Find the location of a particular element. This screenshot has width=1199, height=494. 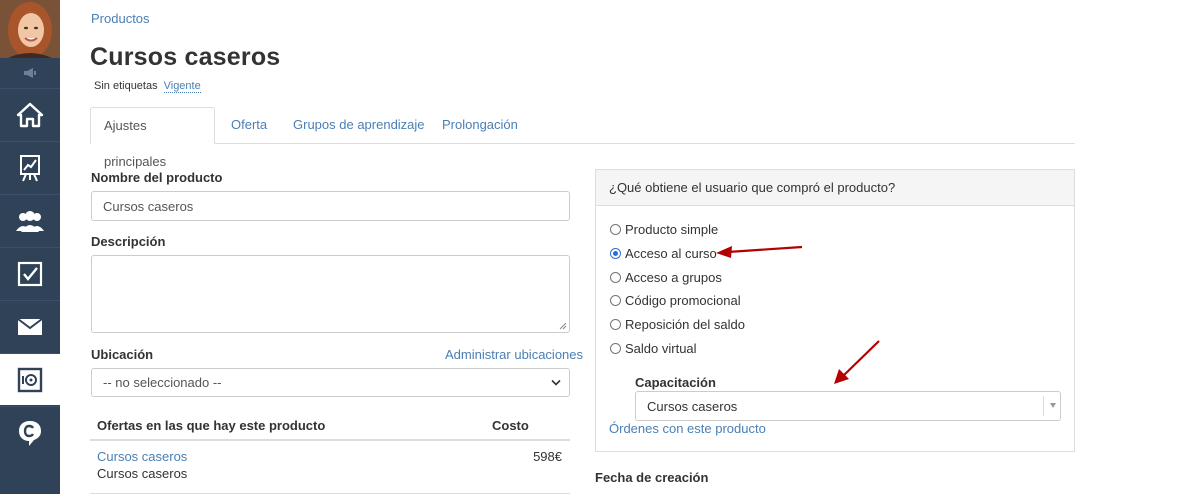

sidebar-item-tasks is located at coordinates (30, 273).